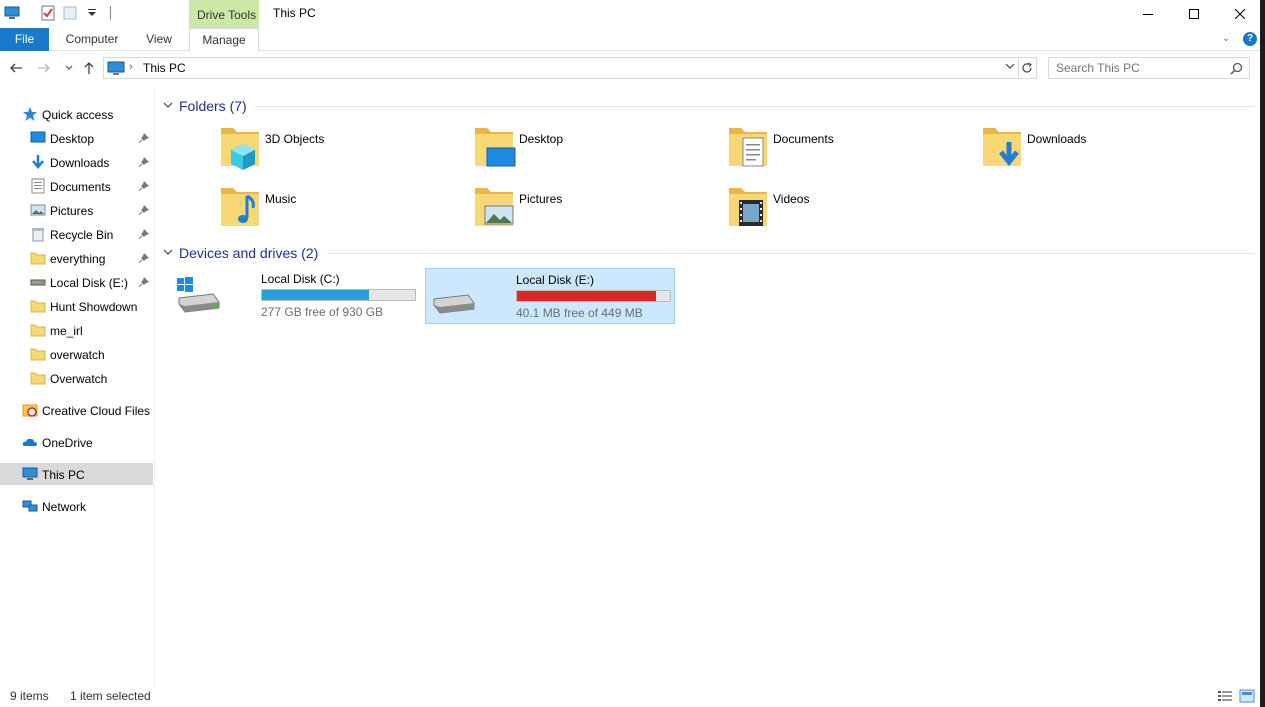 The image size is (1265, 707). Describe the element at coordinates (12, 13) in the screenshot. I see `computer-icon` at that location.